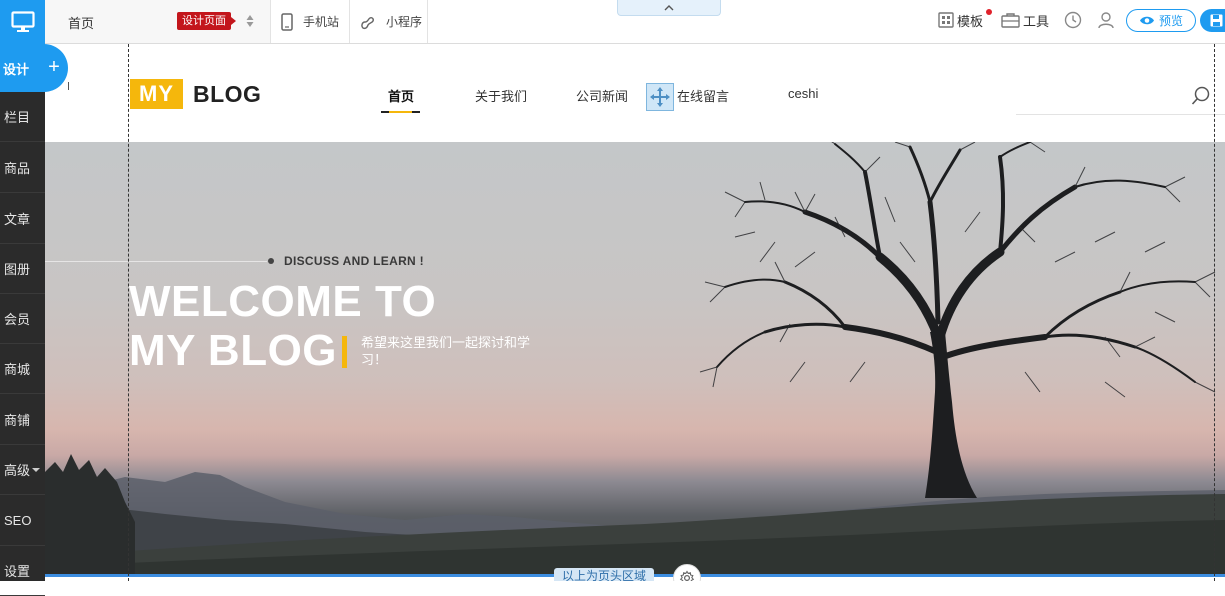 The width and height of the screenshot is (1225, 596). Describe the element at coordinates (17, 168) in the screenshot. I see `sidebar-item-label: 商品` at that location.